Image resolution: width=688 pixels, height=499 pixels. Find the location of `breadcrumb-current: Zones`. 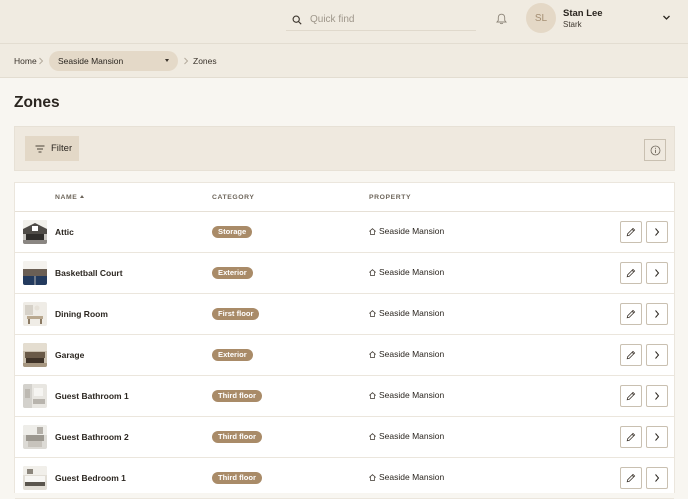

breadcrumb-current: Zones is located at coordinates (205, 61).